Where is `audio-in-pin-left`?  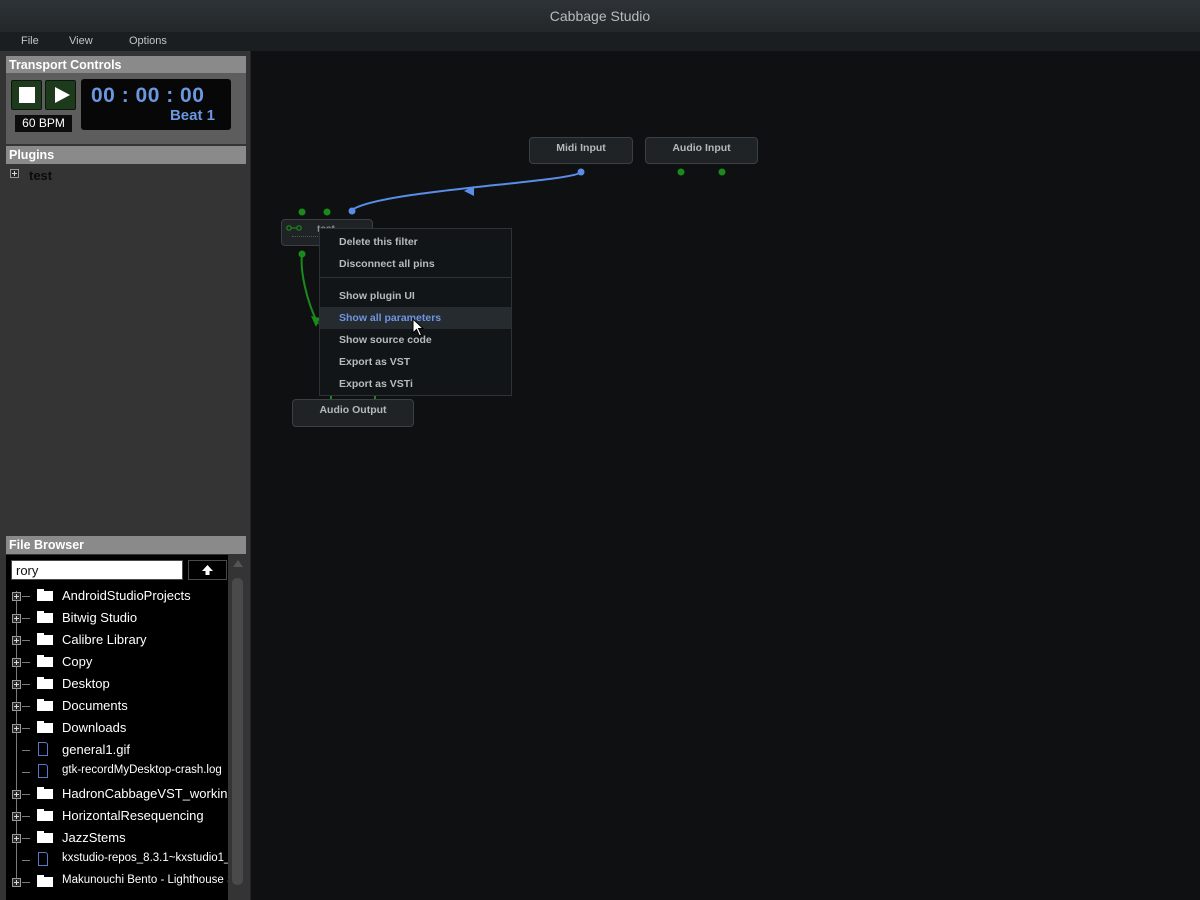
audio-in-pin-left is located at coordinates (681, 172).